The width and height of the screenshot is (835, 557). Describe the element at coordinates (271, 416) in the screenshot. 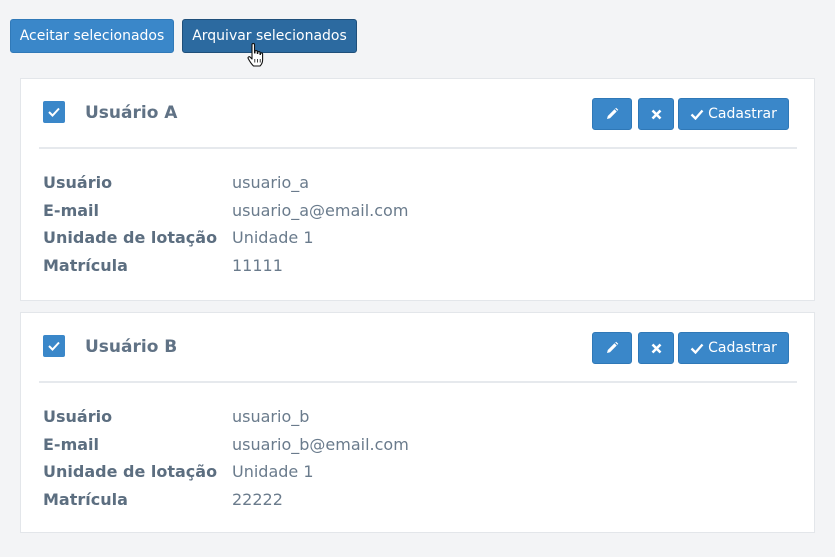

I see `field-value: usuario_b` at that location.